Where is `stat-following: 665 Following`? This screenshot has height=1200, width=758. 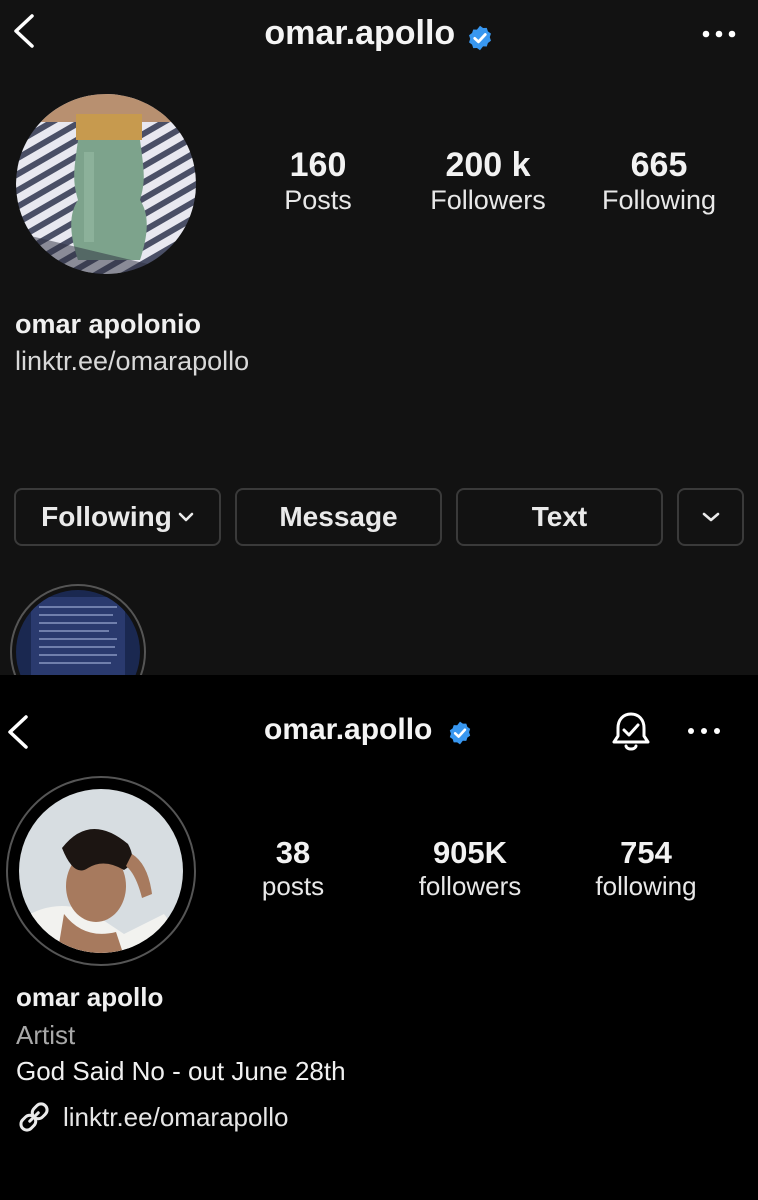 stat-following: 665 Following is located at coordinates (659, 181).